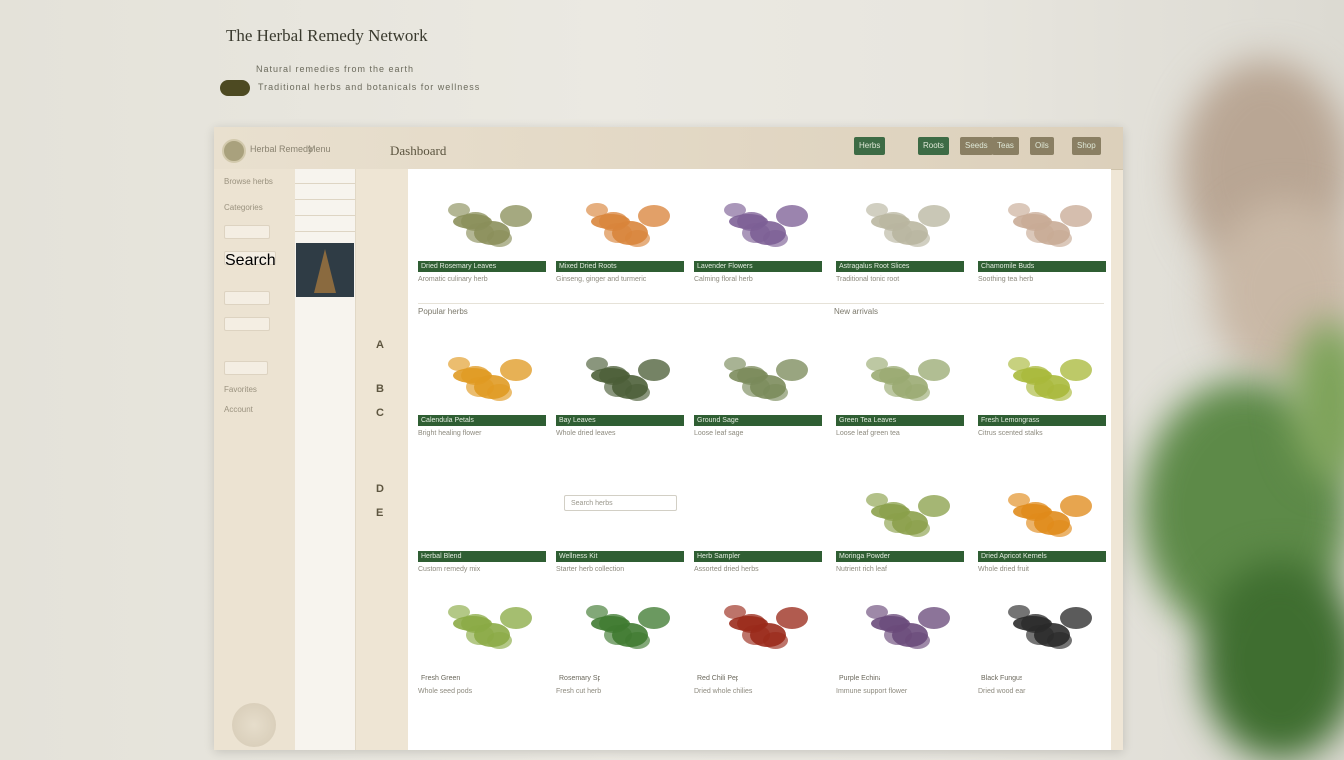 Image resolution: width=1344 pixels, height=760 pixels. I want to click on product-name: Fresh Green Seeds, so click(440, 678).